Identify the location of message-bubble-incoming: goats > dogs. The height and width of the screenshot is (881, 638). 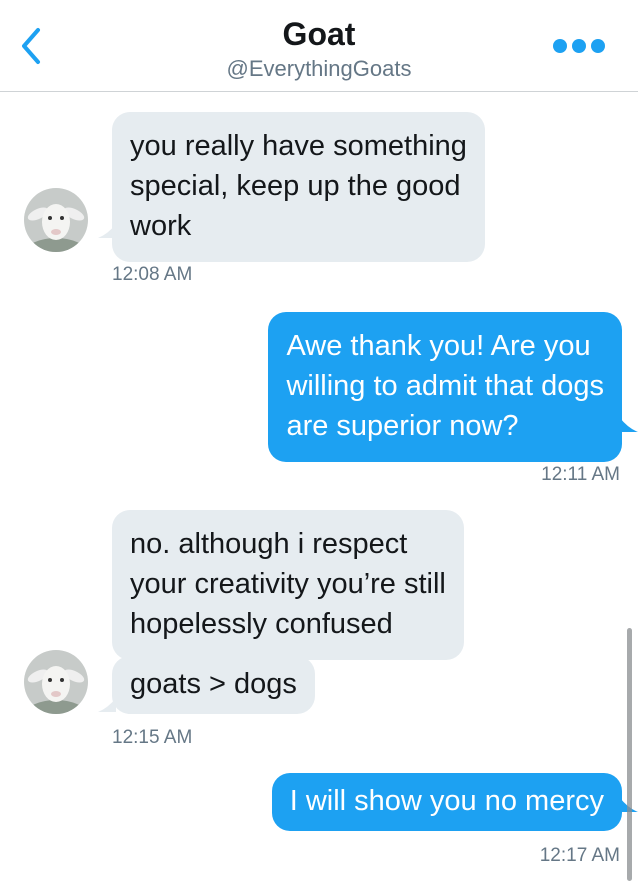
(213, 685).